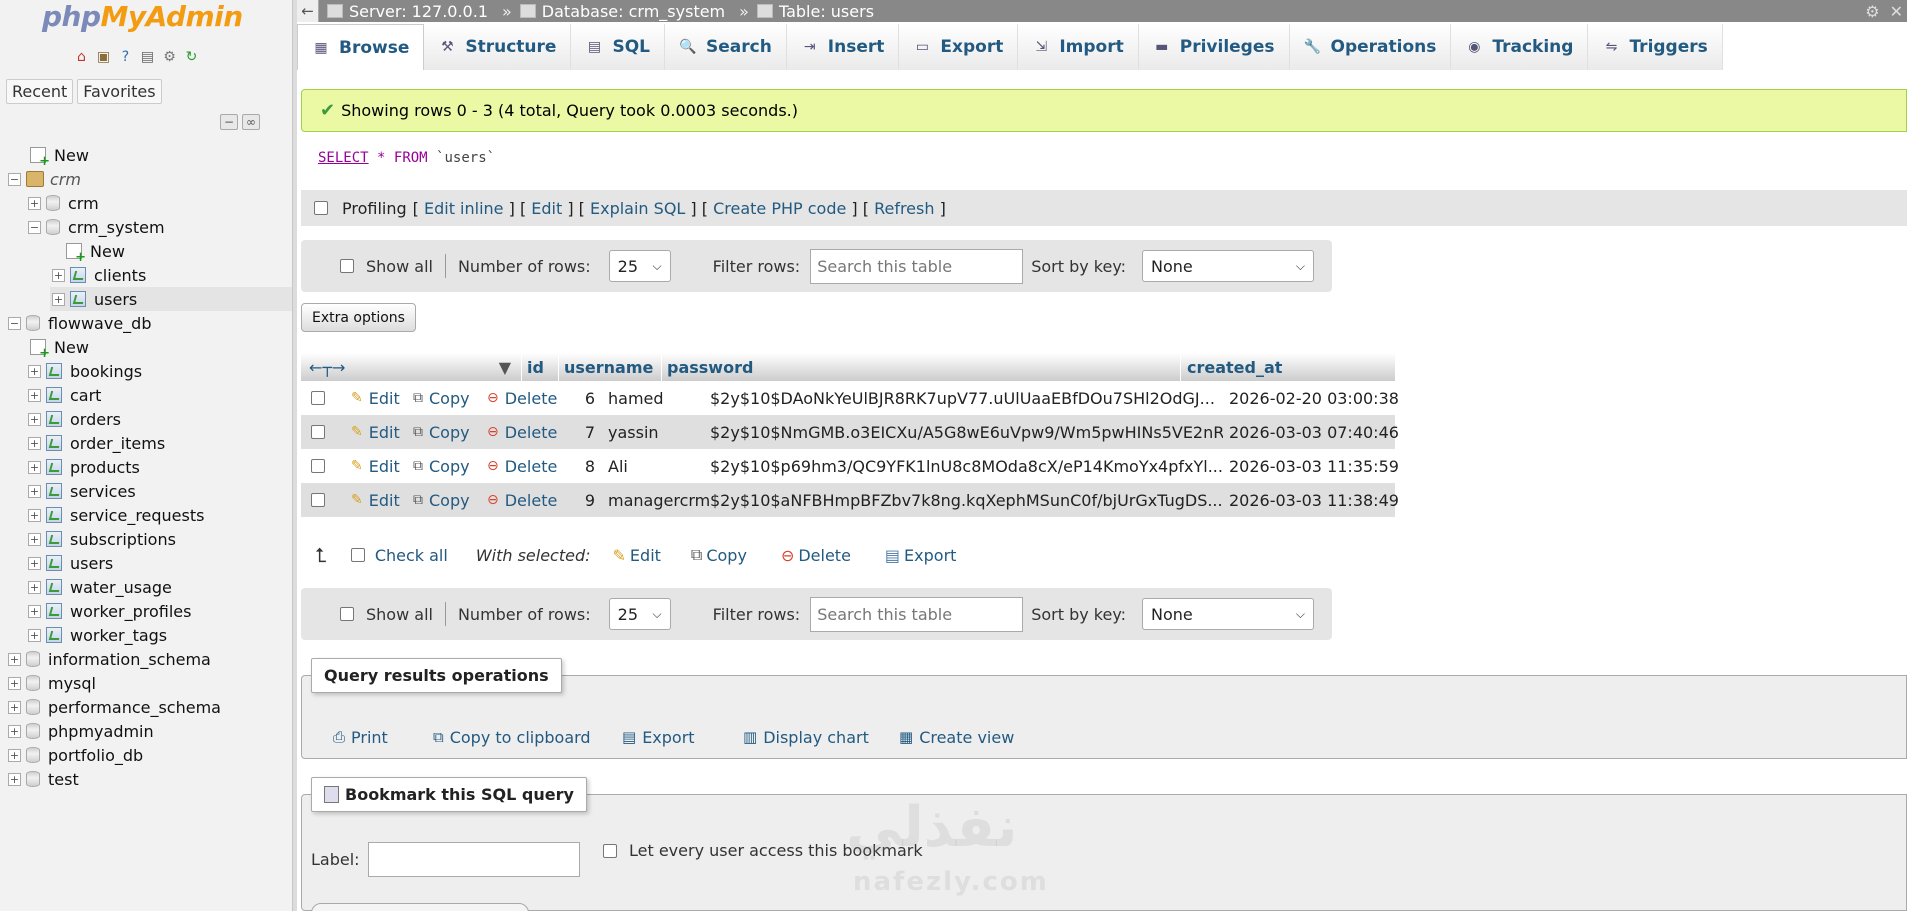  What do you see at coordinates (14, 179) in the screenshot?
I see `expand-icon: −` at bounding box center [14, 179].